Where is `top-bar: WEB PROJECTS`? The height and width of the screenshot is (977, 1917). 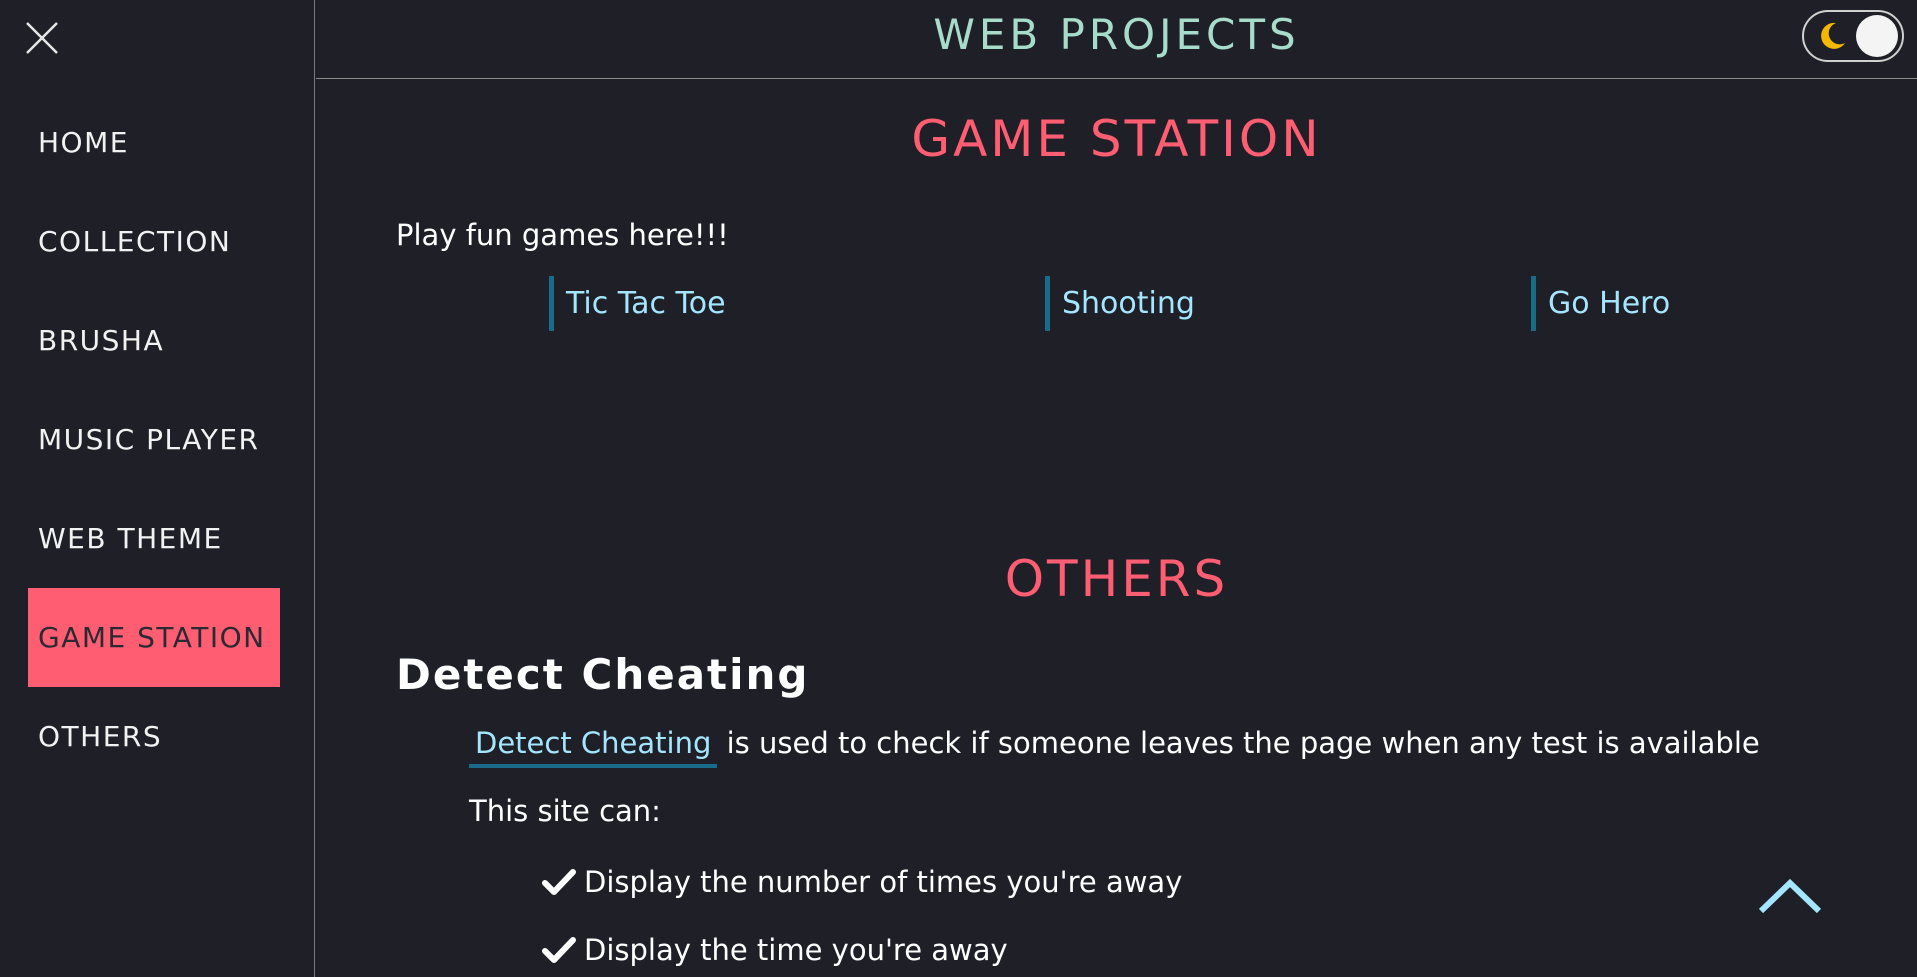 top-bar: WEB PROJECTS is located at coordinates (1116, 39).